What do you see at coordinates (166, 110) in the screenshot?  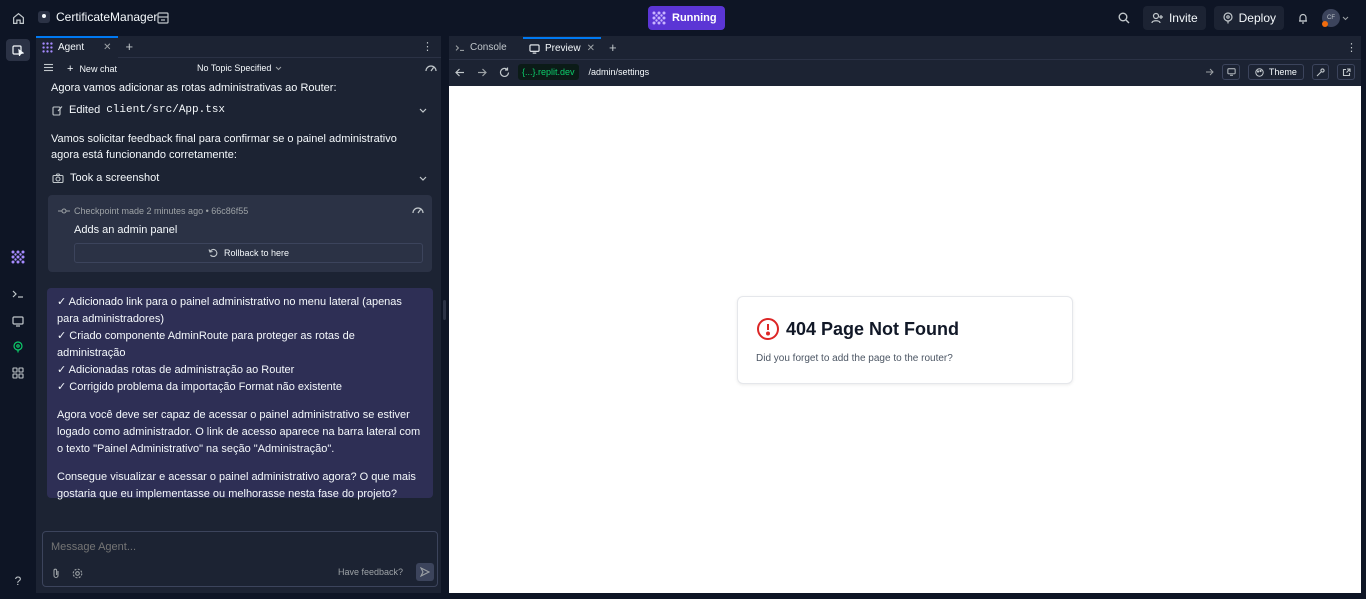 I see `edited-file-name: client/src/App.tsx` at bounding box center [166, 110].